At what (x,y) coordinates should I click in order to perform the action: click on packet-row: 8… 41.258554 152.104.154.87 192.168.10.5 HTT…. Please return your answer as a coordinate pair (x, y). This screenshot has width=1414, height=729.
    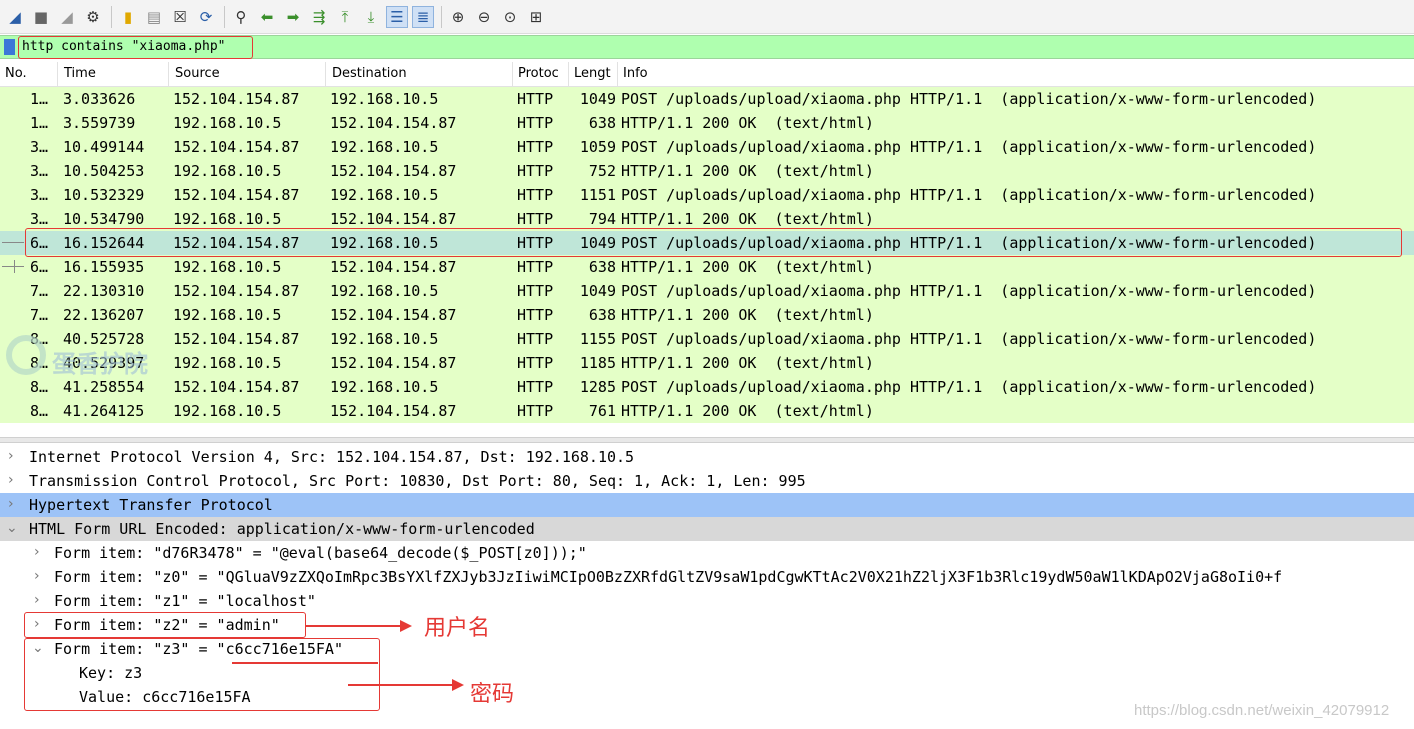
    Looking at the image, I should click on (707, 387).